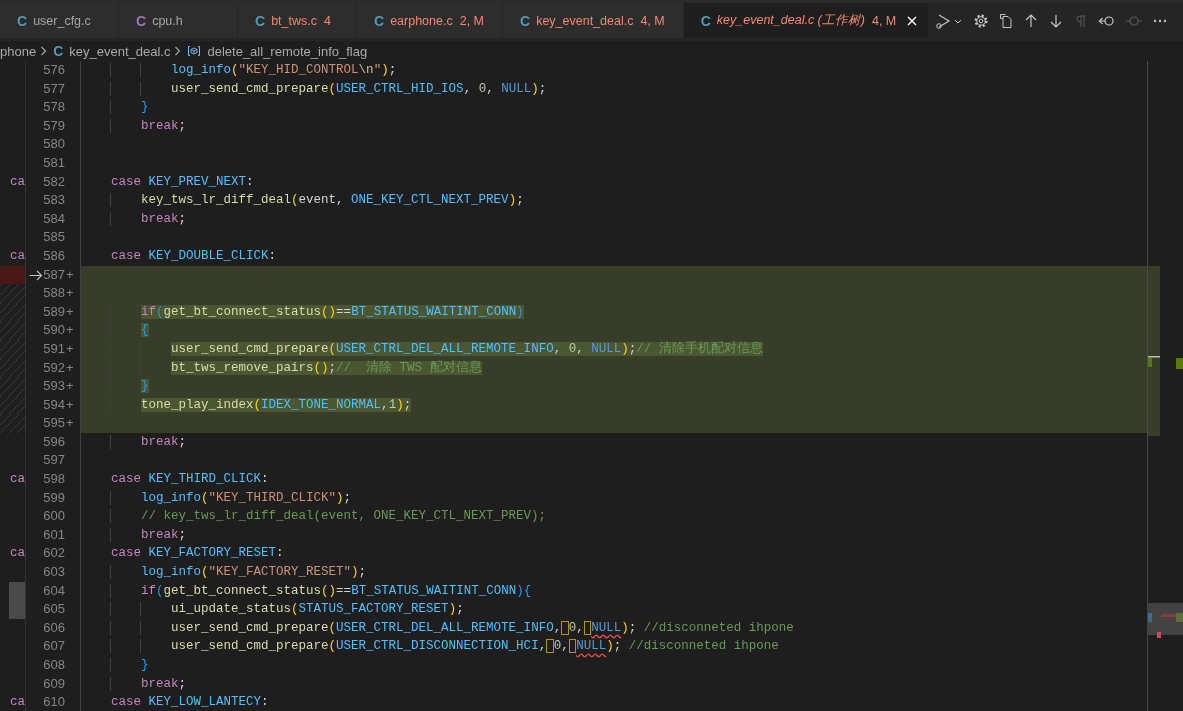  I want to click on line-number: 606, so click(53, 627).